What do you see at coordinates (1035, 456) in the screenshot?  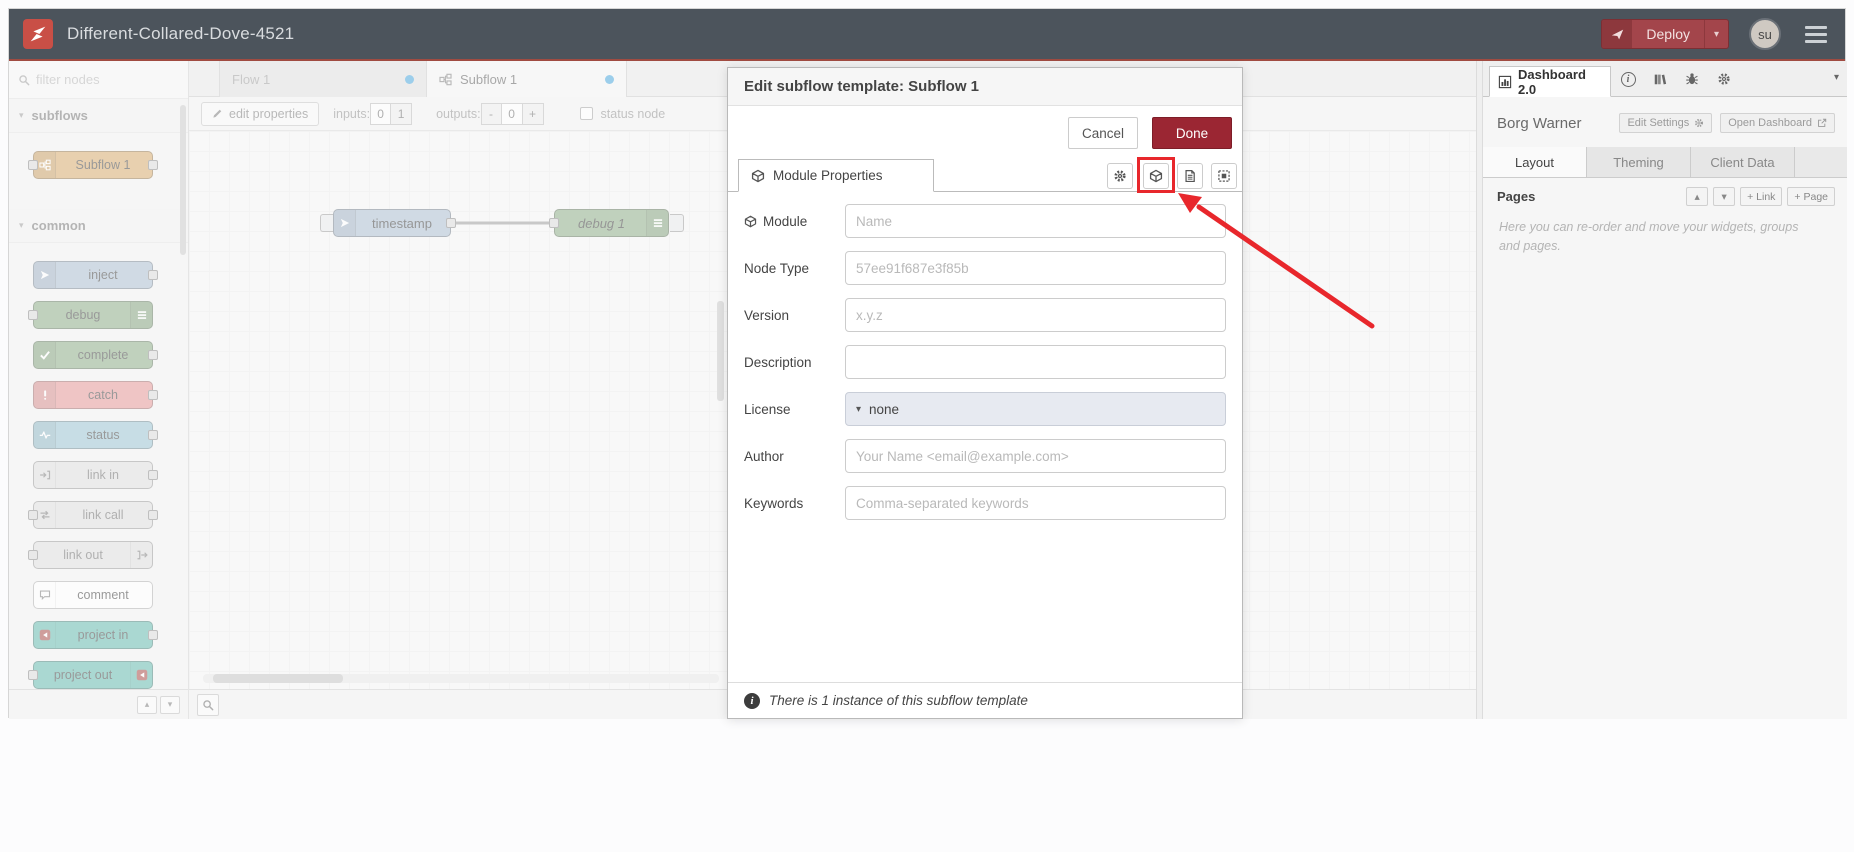 I see `author-input` at bounding box center [1035, 456].